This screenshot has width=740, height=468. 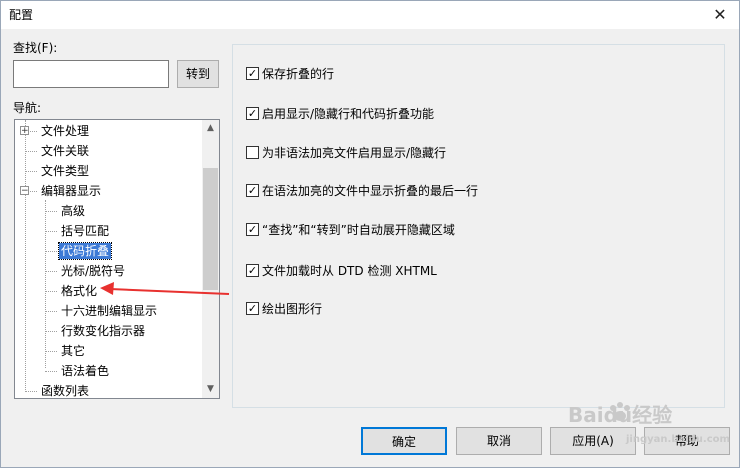 I want to click on nav-item-label: 十六进制编辑显示, so click(x=109, y=311).